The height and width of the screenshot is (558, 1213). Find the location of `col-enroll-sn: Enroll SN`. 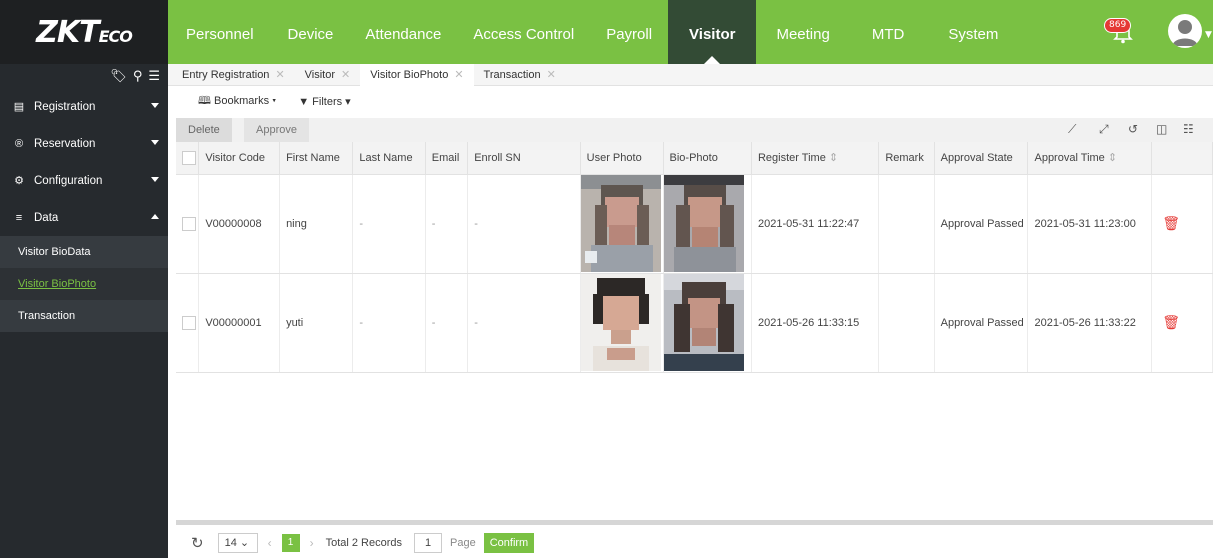

col-enroll-sn: Enroll SN is located at coordinates (524, 158).